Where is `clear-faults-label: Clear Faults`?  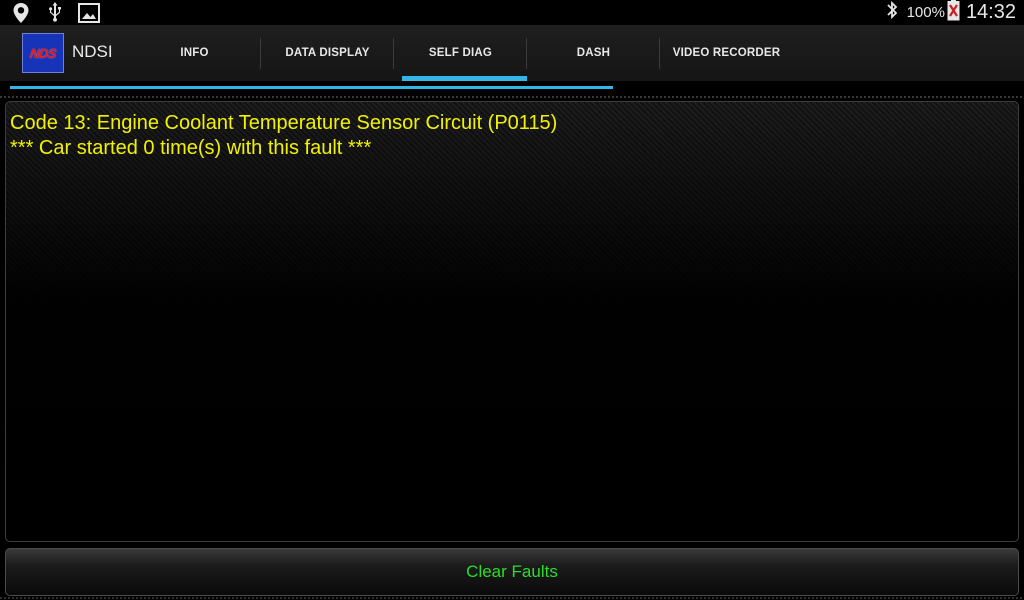
clear-faults-label: Clear Faults is located at coordinates (512, 571).